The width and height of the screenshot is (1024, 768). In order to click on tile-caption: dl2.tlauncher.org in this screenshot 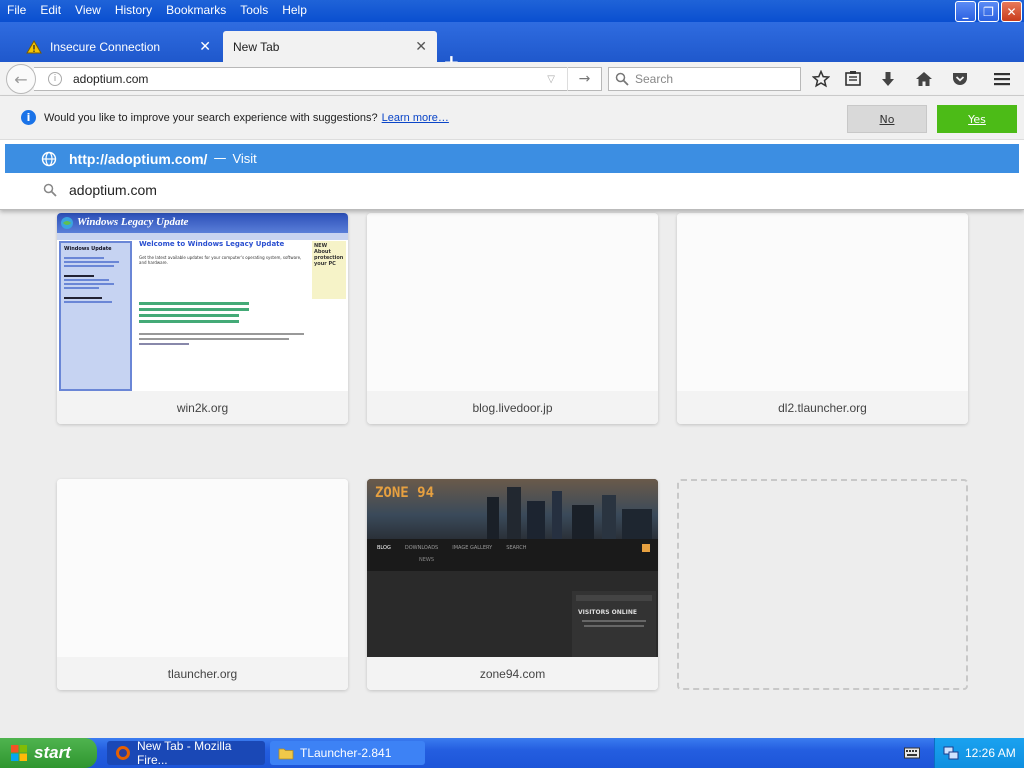, I will do `click(822, 407)`.